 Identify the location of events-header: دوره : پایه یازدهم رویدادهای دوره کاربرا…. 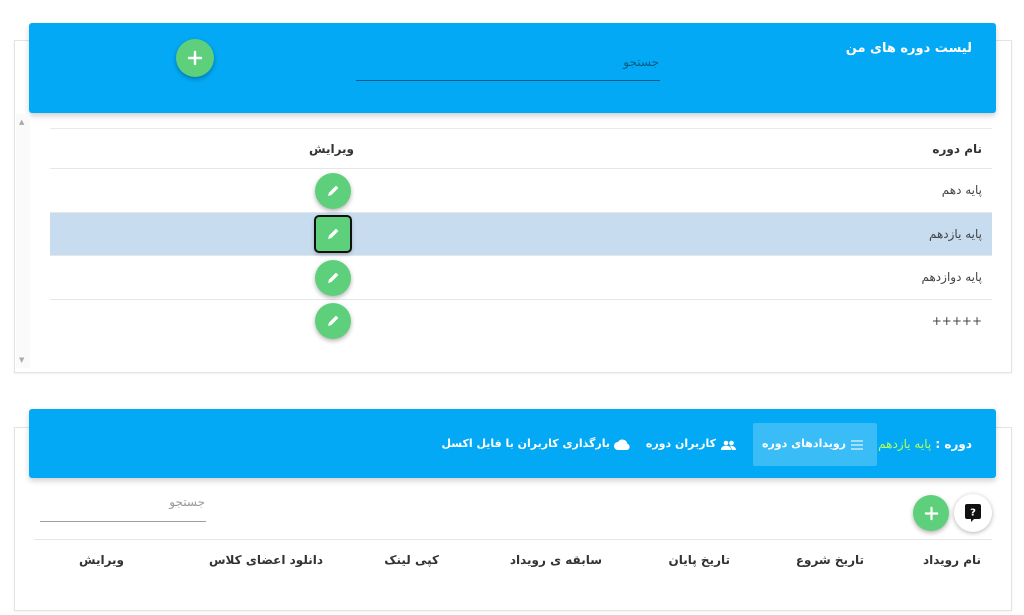
(512, 443).